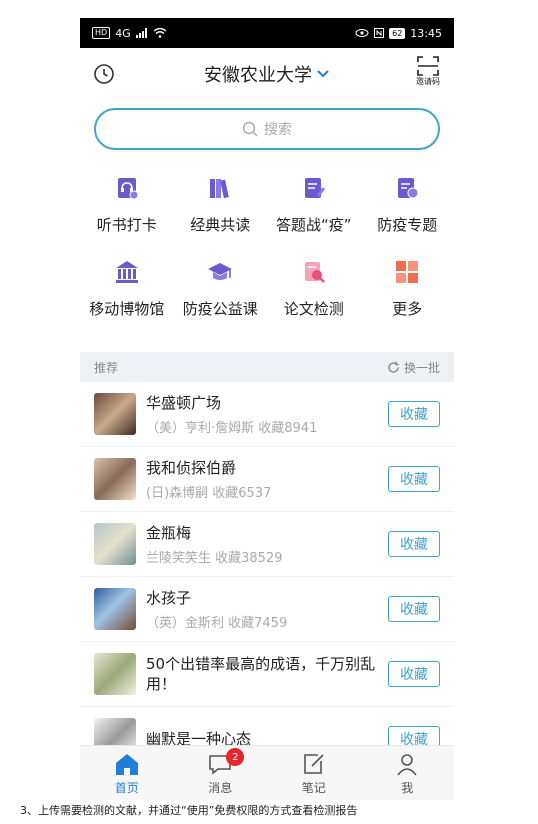 This screenshot has height=824, width=538. What do you see at coordinates (106, 367) in the screenshot?
I see `recommend-title: 推荐` at bounding box center [106, 367].